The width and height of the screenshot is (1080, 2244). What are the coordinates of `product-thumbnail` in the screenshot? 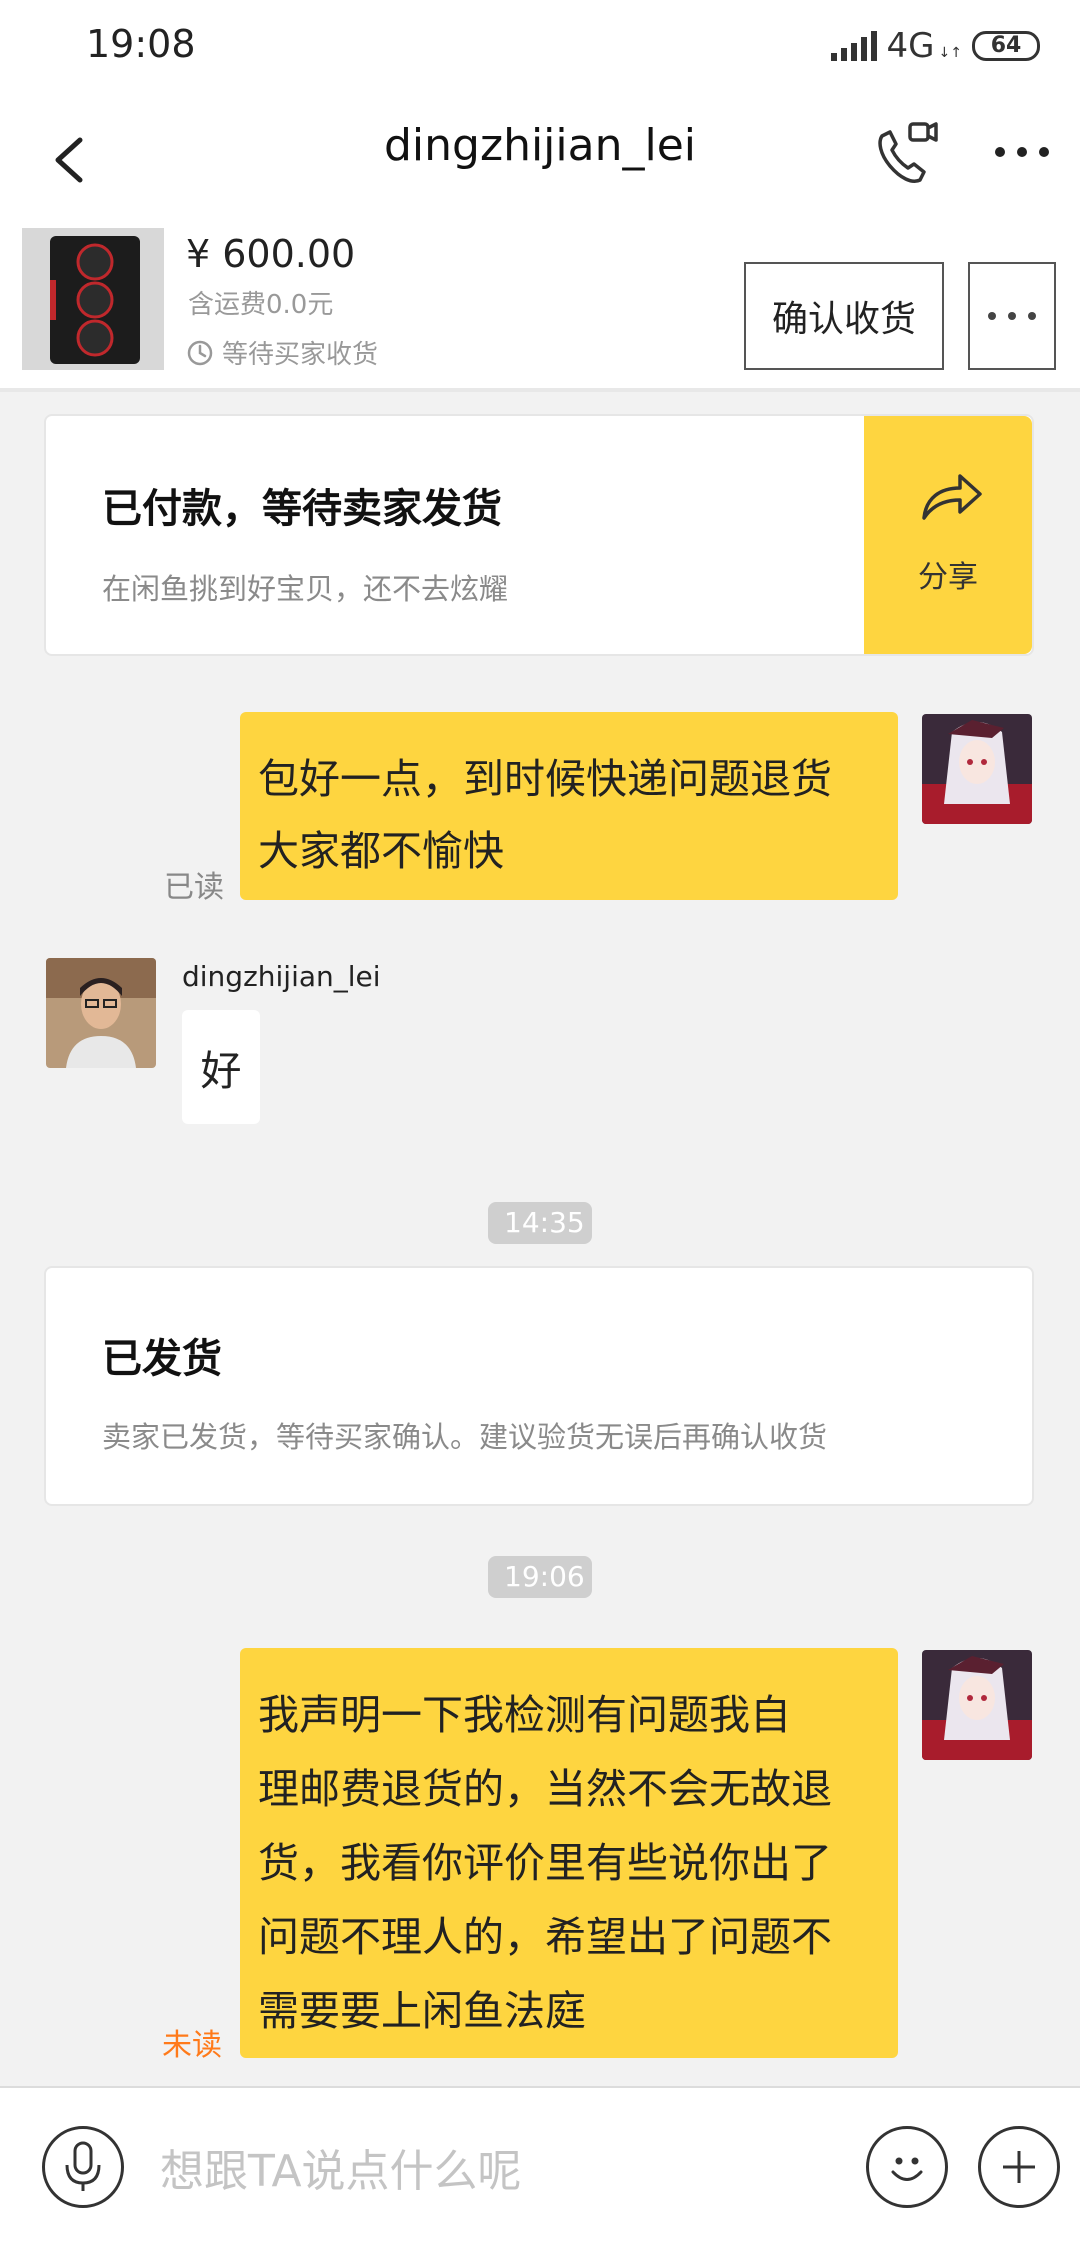 It's located at (93, 299).